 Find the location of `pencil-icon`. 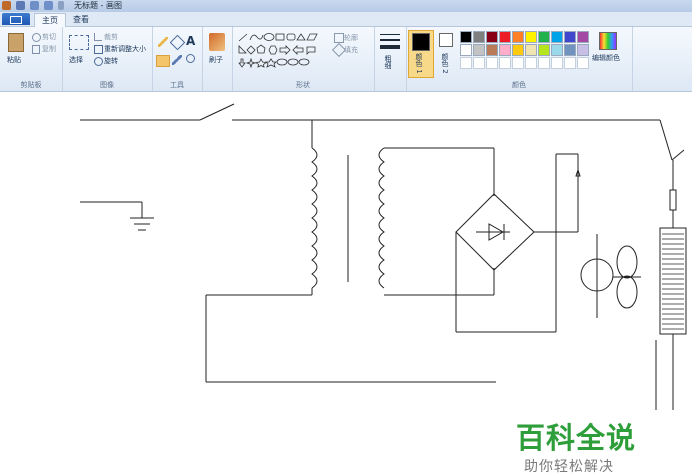

pencil-icon is located at coordinates (163, 42).